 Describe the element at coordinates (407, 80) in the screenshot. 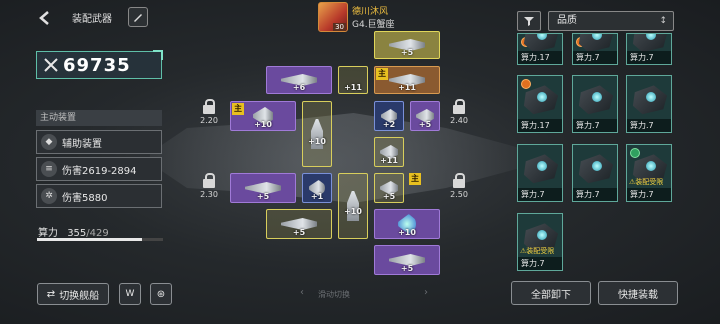

I see `weapon-slot: 主 +11` at that location.